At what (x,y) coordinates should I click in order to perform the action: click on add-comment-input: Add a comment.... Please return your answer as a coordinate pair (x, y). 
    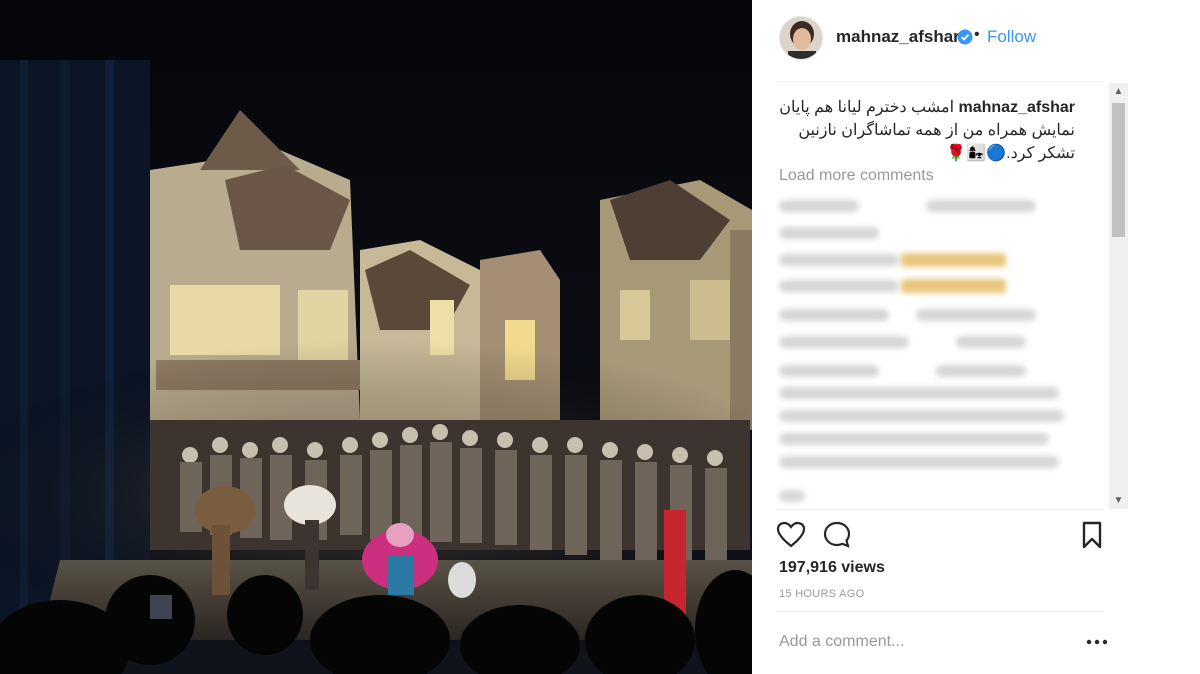
    Looking at the image, I should click on (929, 642).